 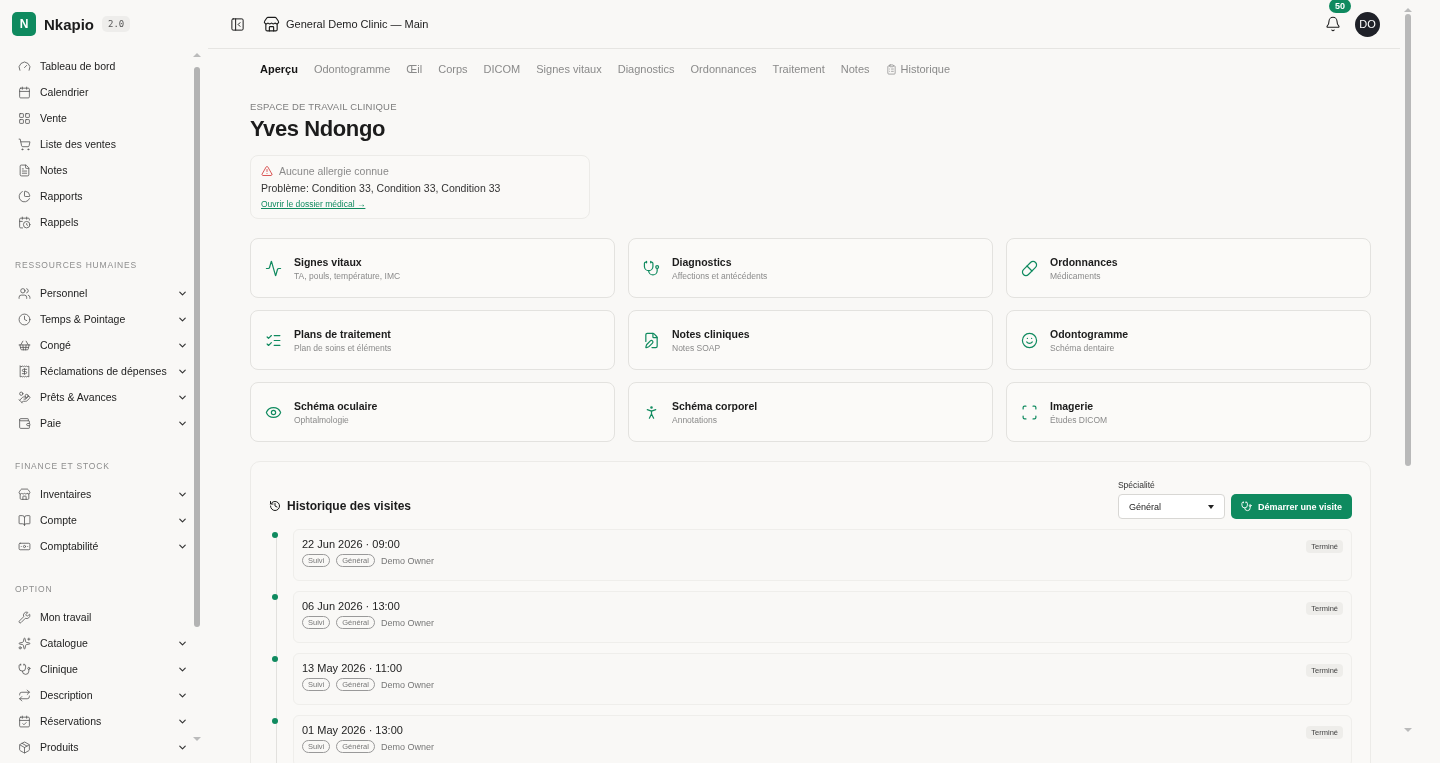 I want to click on section-title: OPTION, so click(x=34, y=589).